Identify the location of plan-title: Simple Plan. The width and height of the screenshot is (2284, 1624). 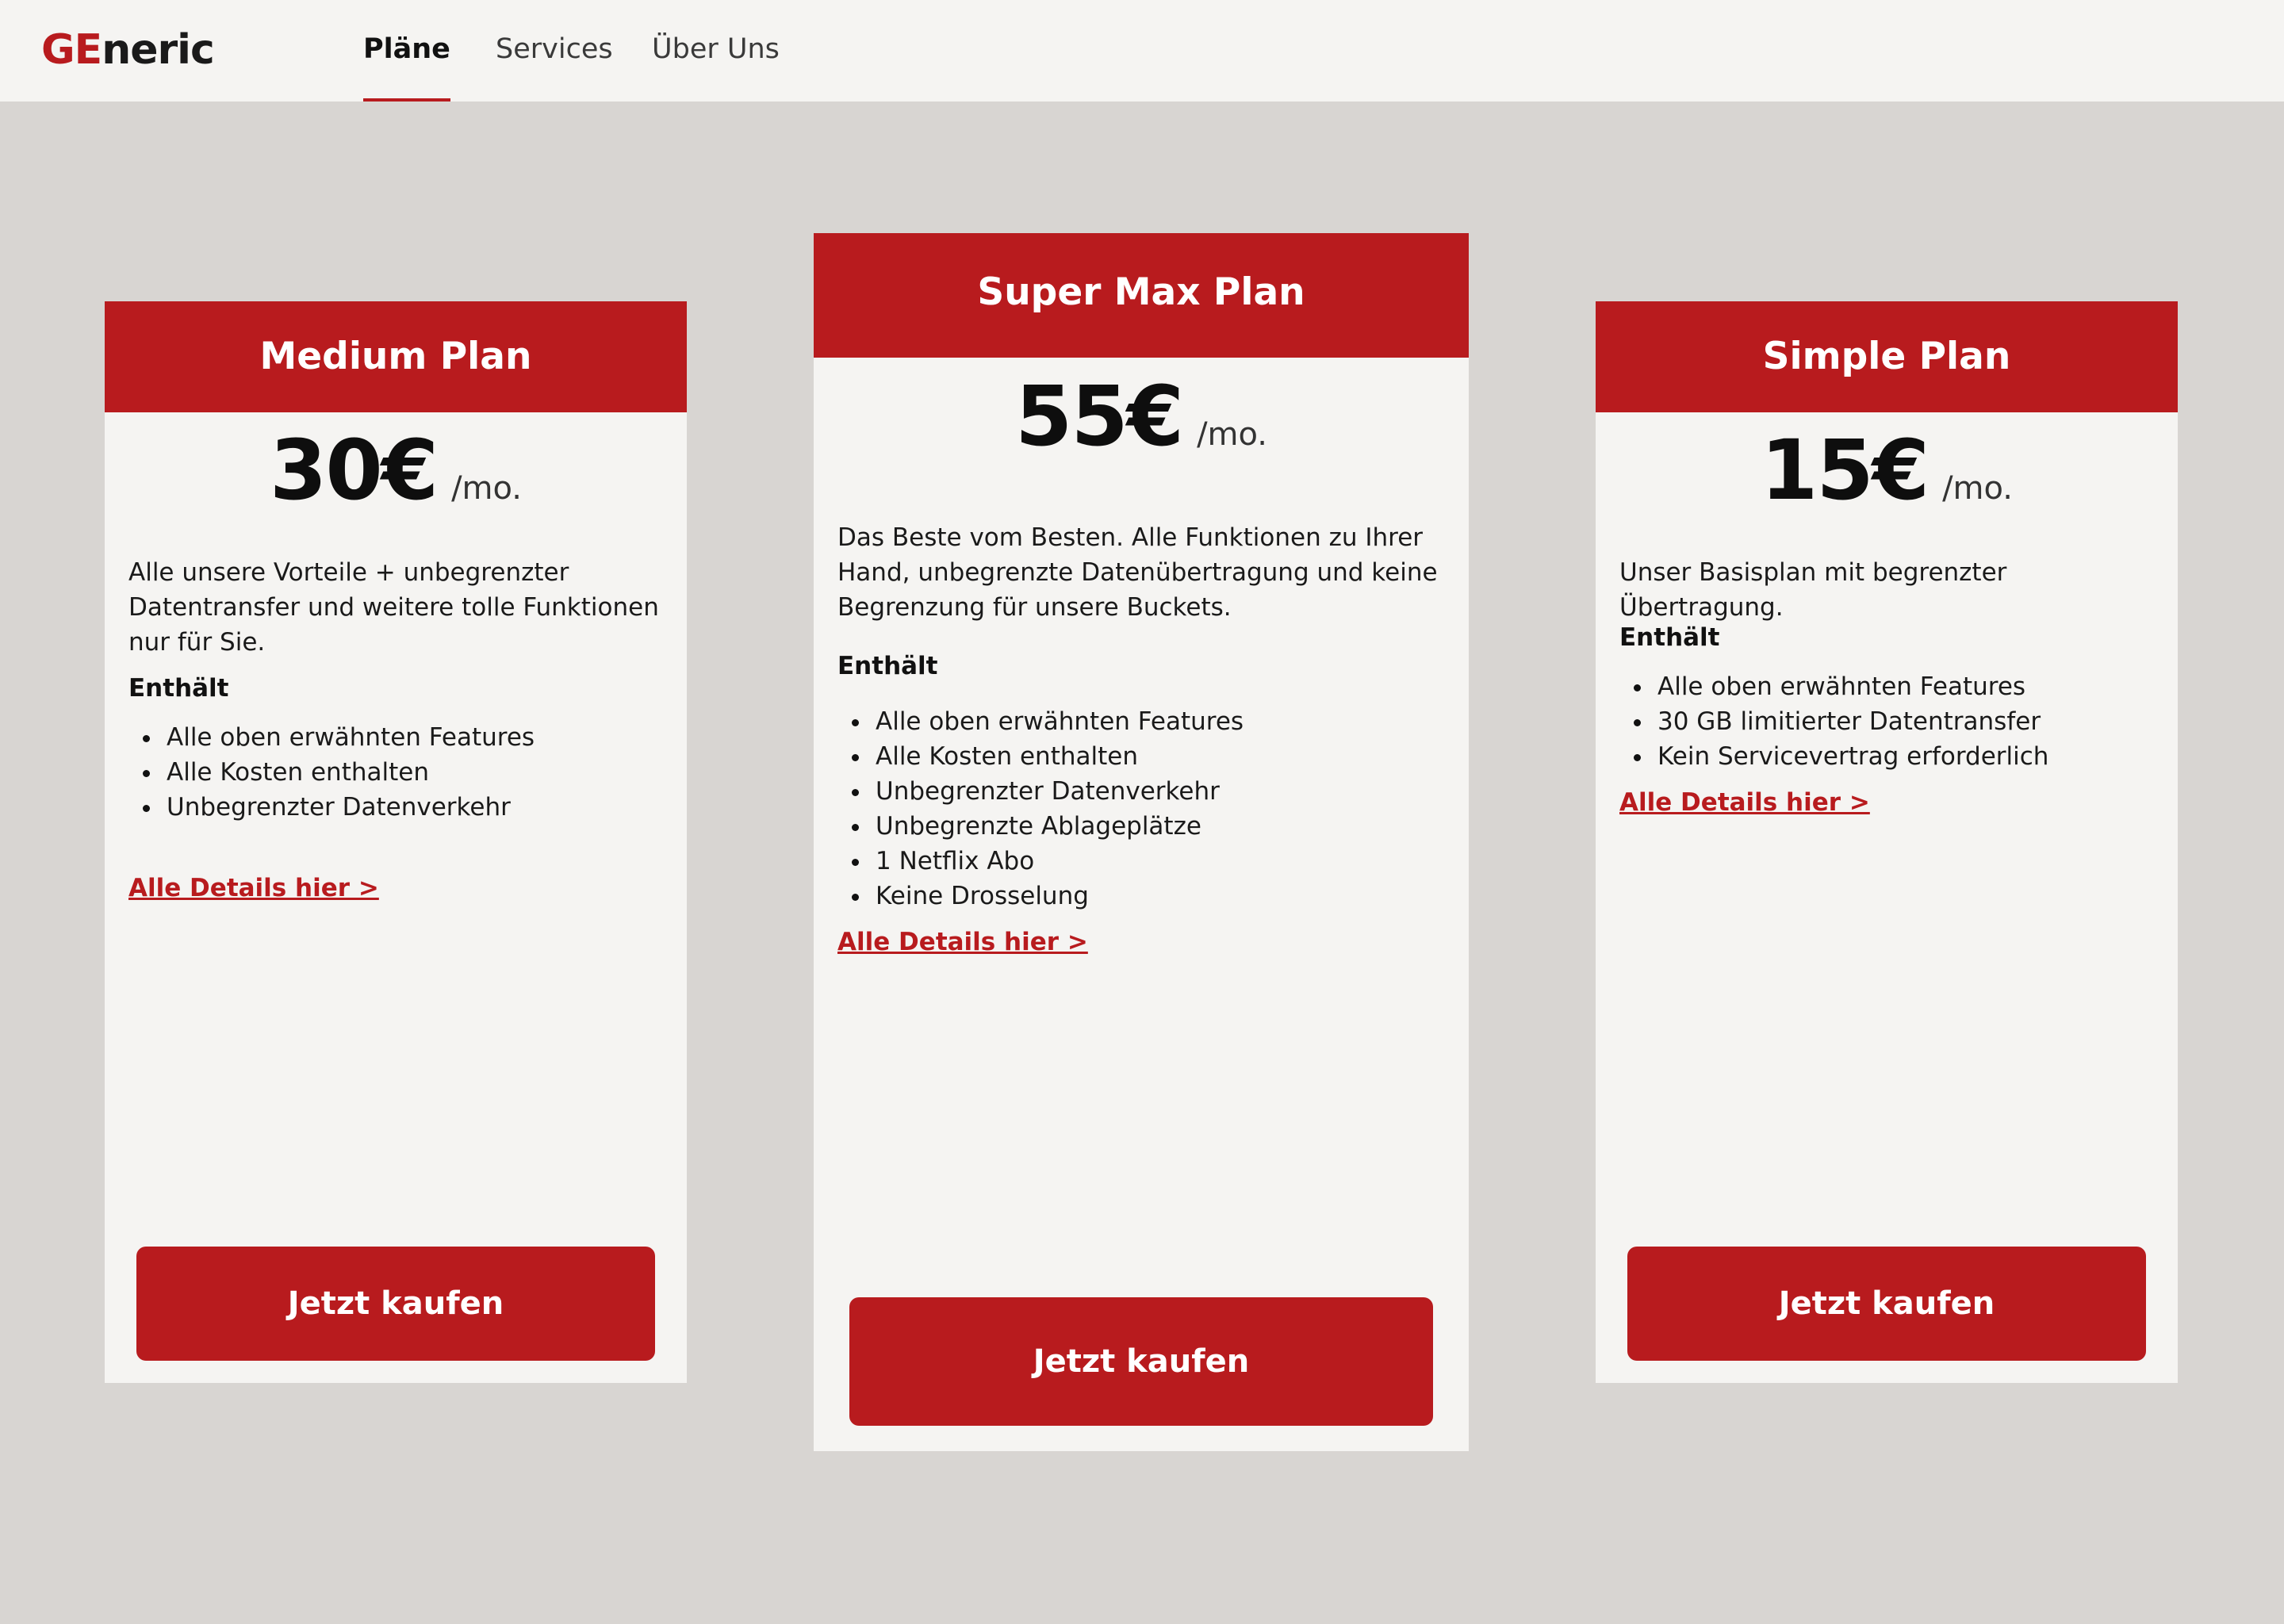
(1887, 356).